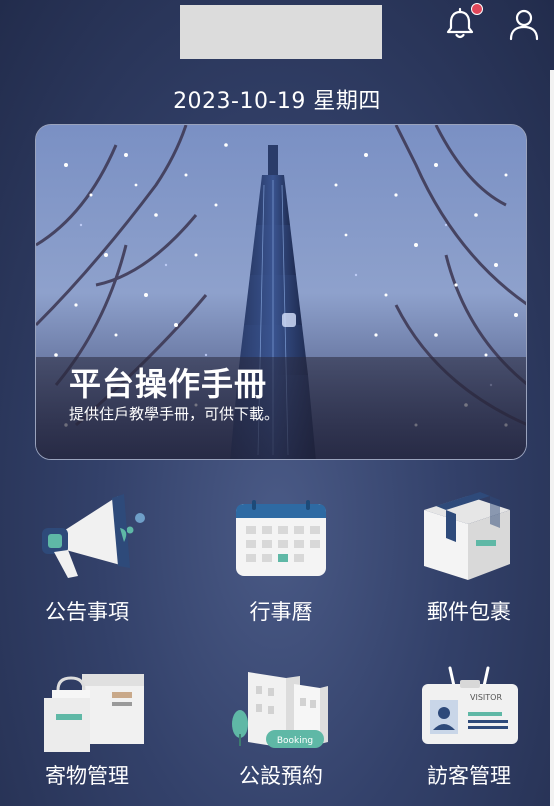  I want to click on menu-item-visitor: VISITOR 訪客管理, so click(469, 735).